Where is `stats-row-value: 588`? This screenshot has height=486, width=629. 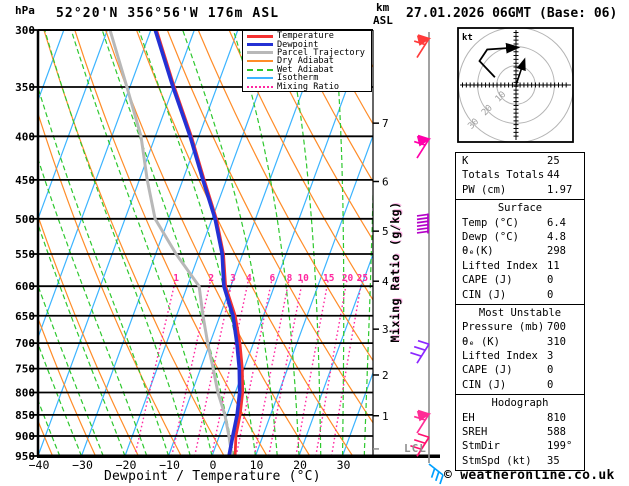 stats-row-value: 588 is located at coordinates (556, 432).